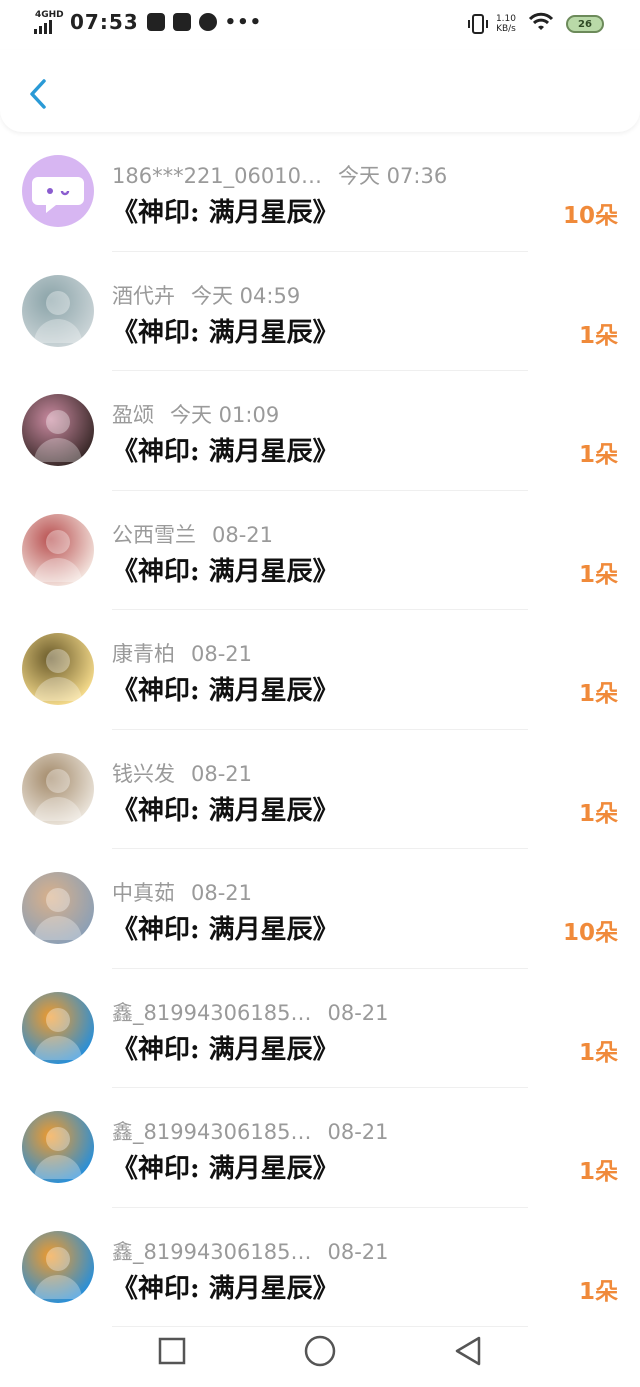  I want to click on net-speed-unit: KB/s, so click(506, 29).